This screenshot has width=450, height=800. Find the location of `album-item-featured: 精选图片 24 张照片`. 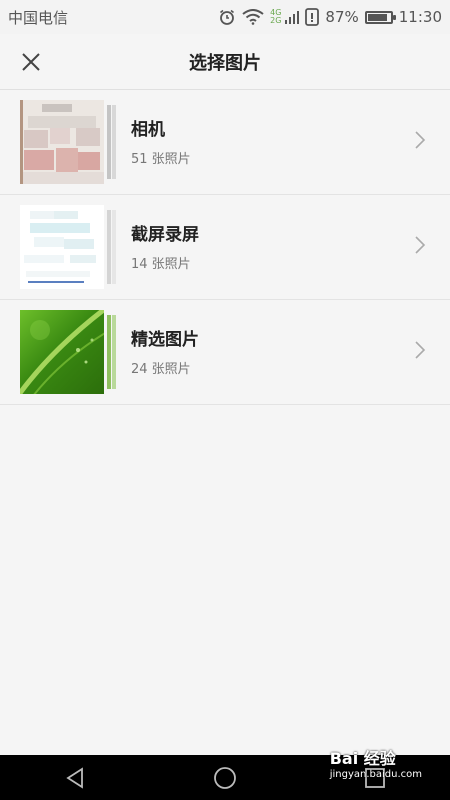

album-item-featured: 精选图片 24 张照片 is located at coordinates (225, 352).